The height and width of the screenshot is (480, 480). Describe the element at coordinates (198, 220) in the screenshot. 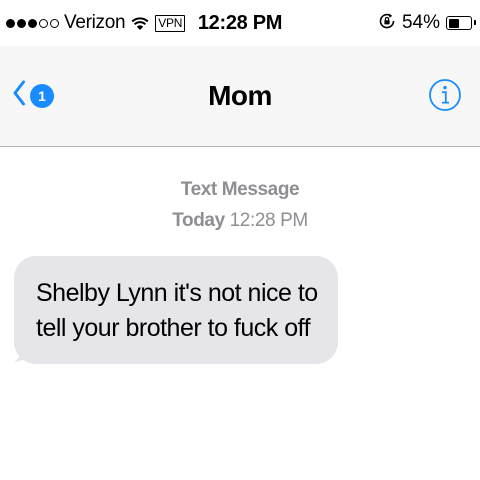

I see `timestamp-day: Today` at that location.